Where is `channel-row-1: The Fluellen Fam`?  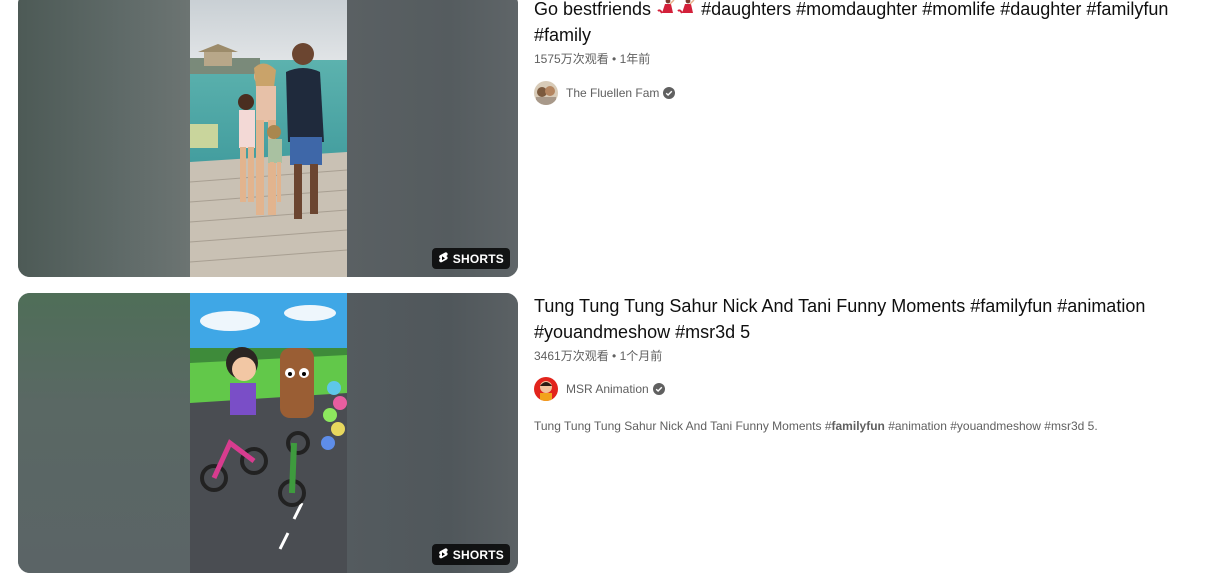 channel-row-1: The Fluellen Fam is located at coordinates (864, 93).